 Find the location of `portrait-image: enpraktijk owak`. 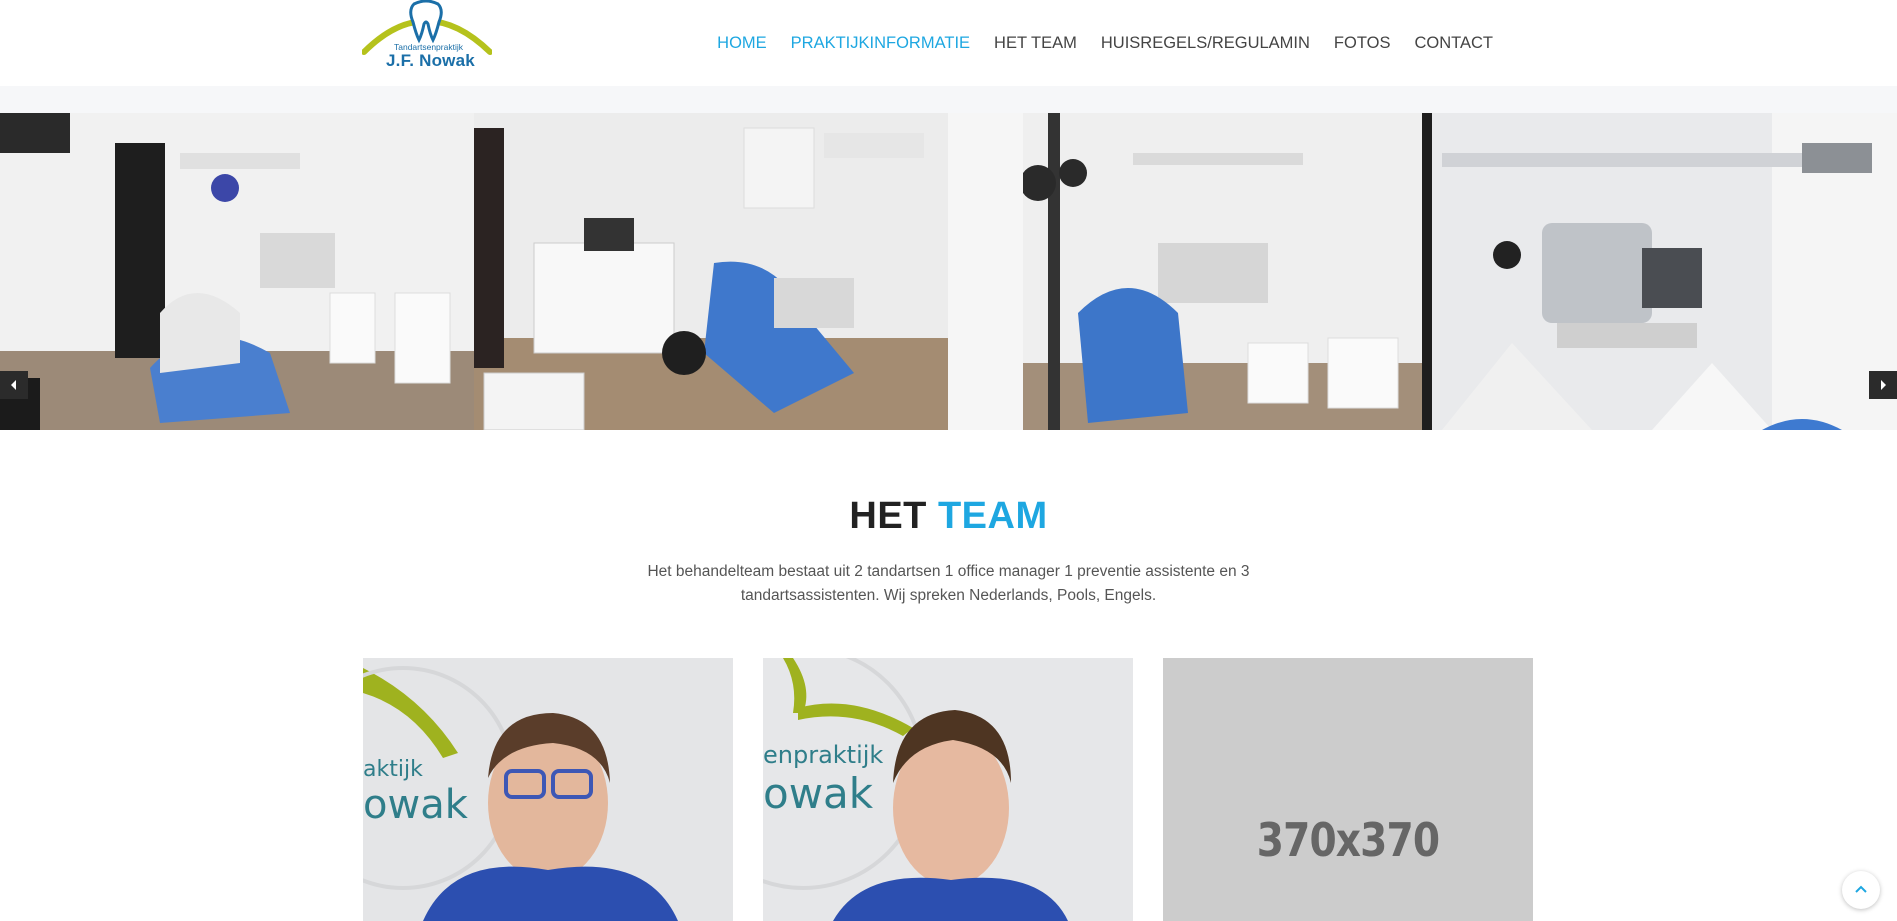

portrait-image: enpraktijk owak is located at coordinates (948, 789).